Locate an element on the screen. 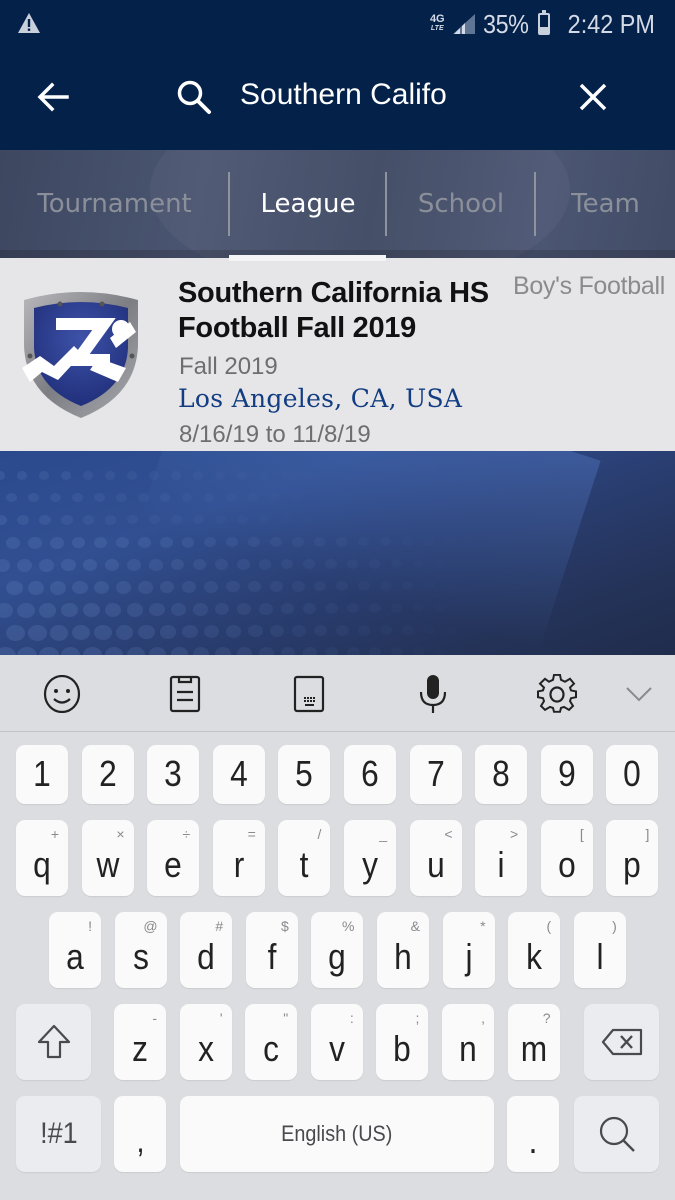 The width and height of the screenshot is (675, 1200). close-icon is located at coordinates (593, 97).